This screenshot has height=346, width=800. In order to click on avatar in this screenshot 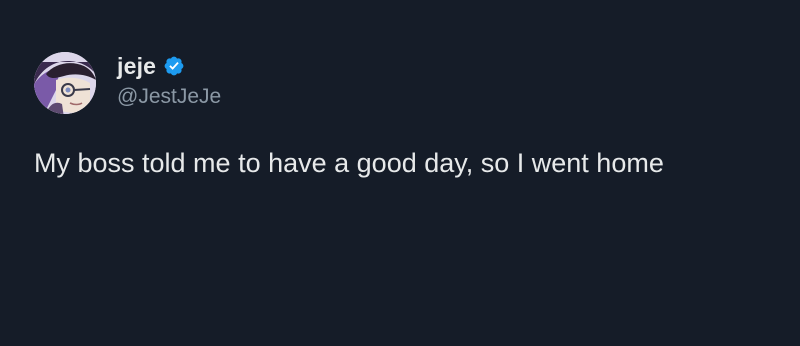, I will do `click(65, 83)`.